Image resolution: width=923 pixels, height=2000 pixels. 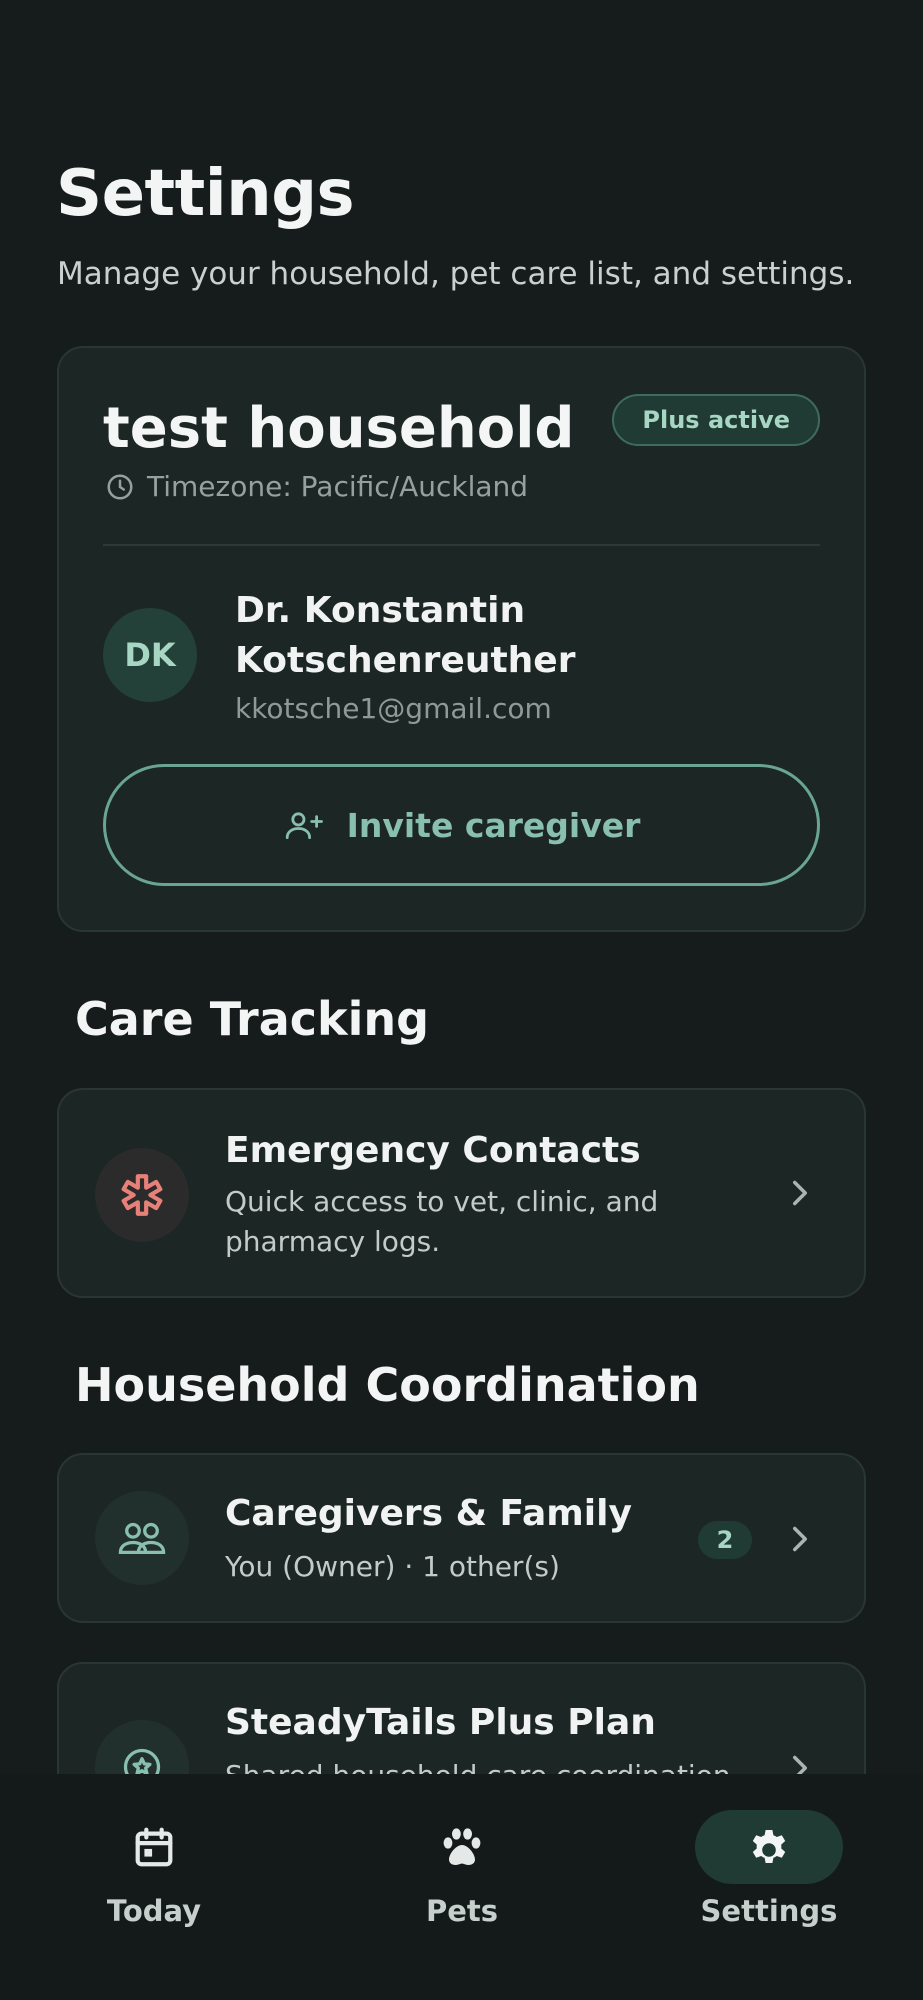 What do you see at coordinates (154, 1911) in the screenshot?
I see `nav-label-today: Today` at bounding box center [154, 1911].